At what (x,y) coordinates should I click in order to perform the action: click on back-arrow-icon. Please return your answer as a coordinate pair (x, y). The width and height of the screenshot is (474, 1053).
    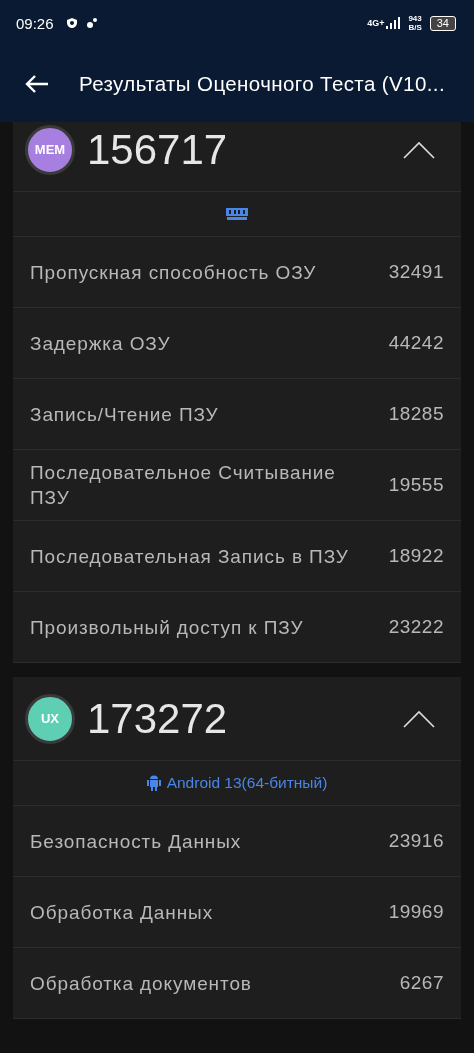
    Looking at the image, I should click on (37, 84).